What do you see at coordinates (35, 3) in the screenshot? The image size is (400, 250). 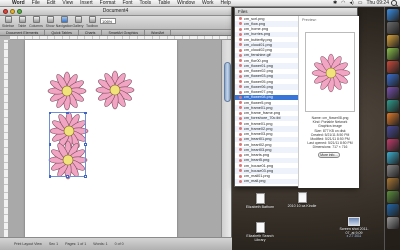 I see `menu-file: File` at bounding box center [35, 3].